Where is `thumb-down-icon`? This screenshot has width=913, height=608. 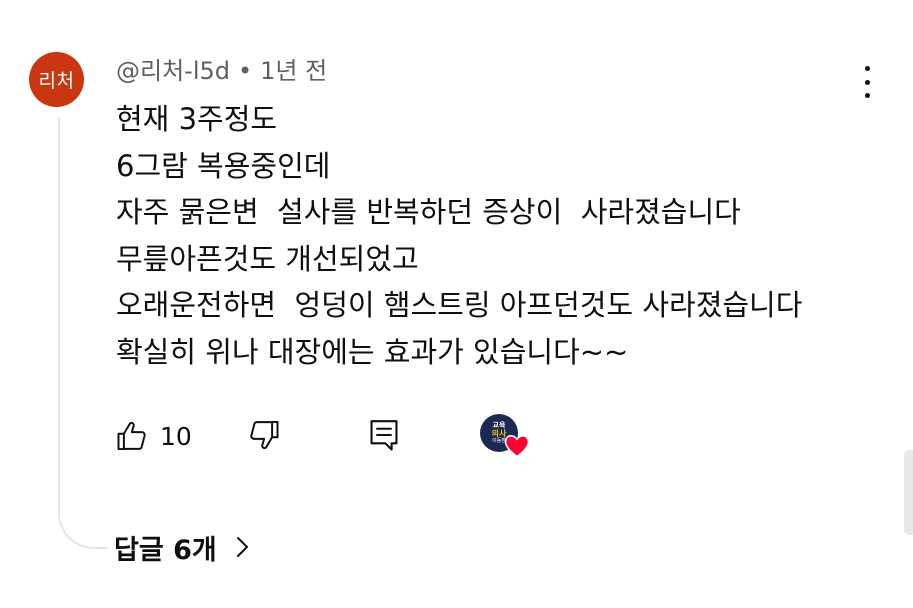
thumb-down-icon is located at coordinates (264, 435).